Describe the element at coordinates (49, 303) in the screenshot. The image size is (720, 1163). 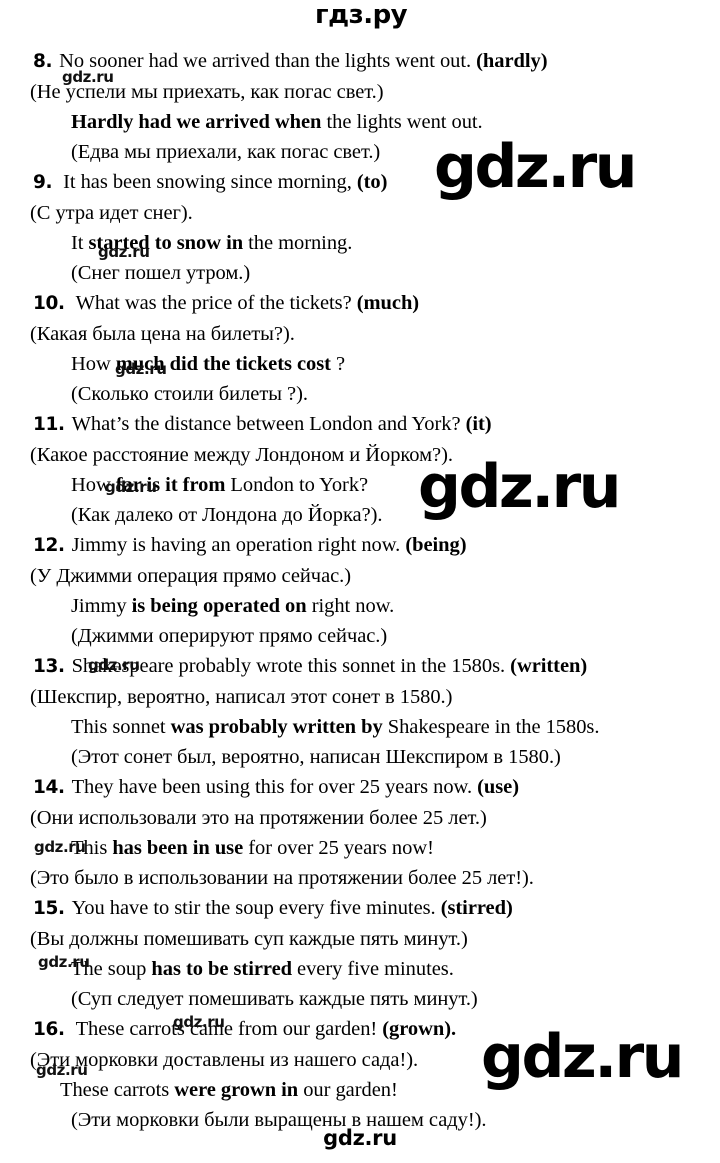
I see `exercise-number: 10.` at that location.